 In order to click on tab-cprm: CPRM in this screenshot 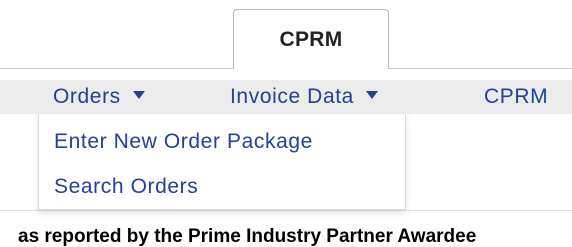, I will do `click(311, 39)`.